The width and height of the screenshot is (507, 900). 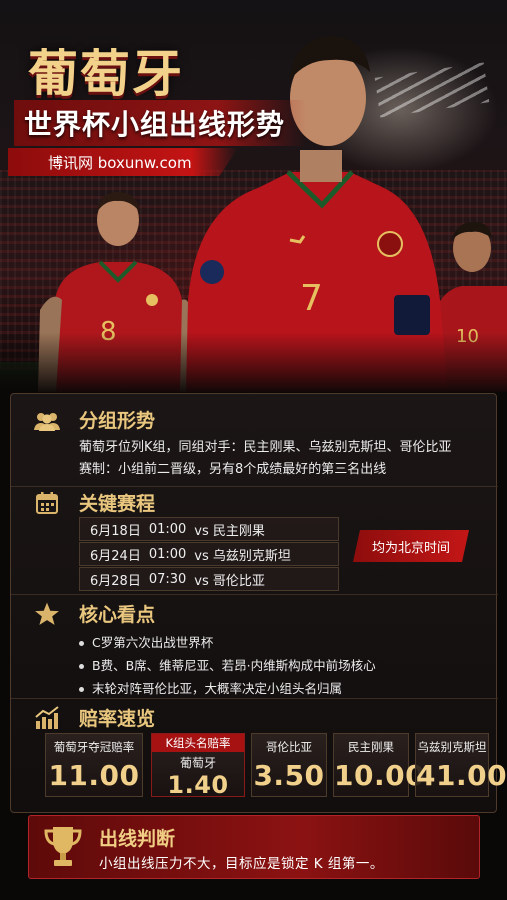 What do you see at coordinates (94, 775) in the screenshot?
I see `odds-value: 11.00` at bounding box center [94, 775].